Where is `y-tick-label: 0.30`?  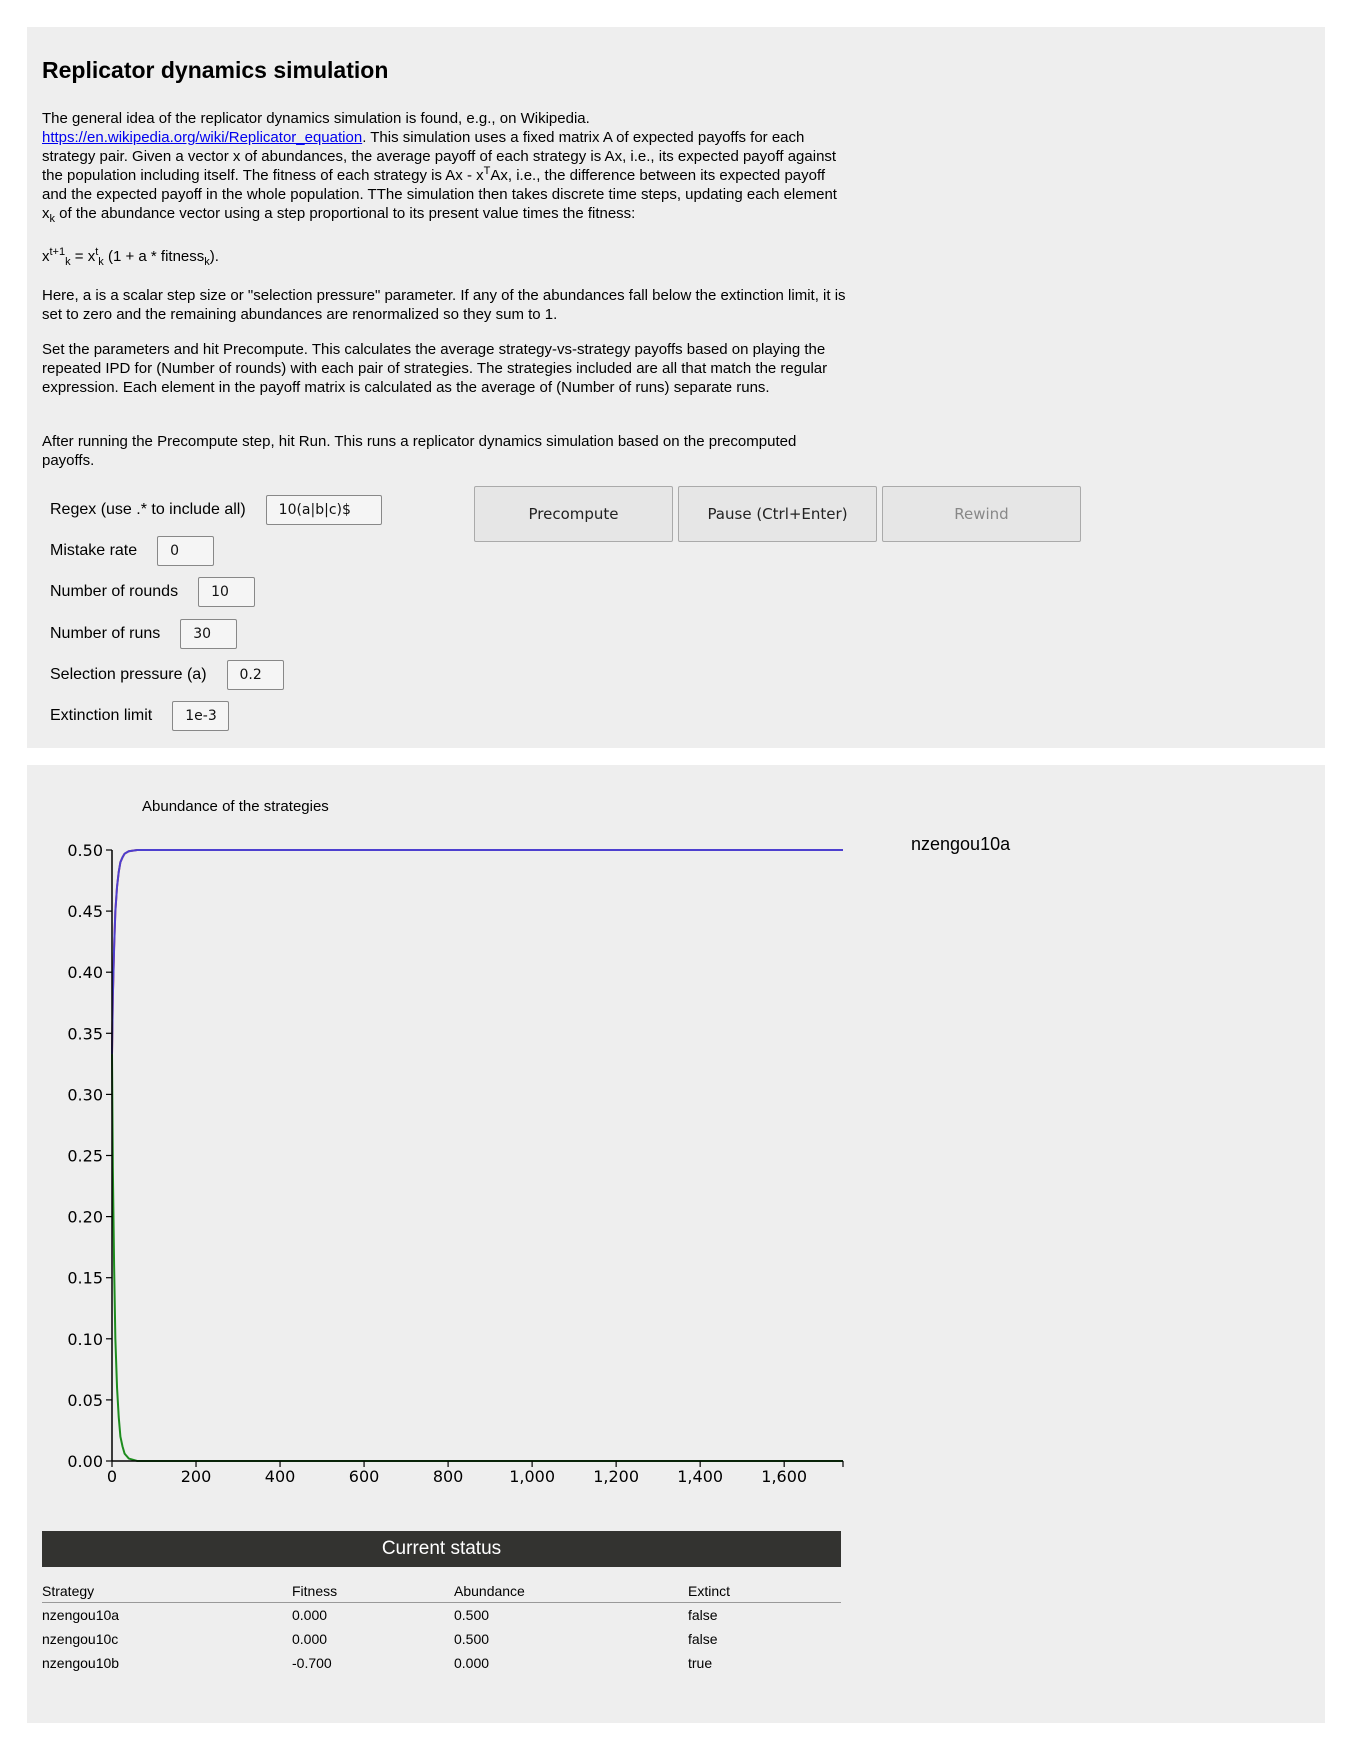
y-tick-label: 0.30 is located at coordinates (85, 1094).